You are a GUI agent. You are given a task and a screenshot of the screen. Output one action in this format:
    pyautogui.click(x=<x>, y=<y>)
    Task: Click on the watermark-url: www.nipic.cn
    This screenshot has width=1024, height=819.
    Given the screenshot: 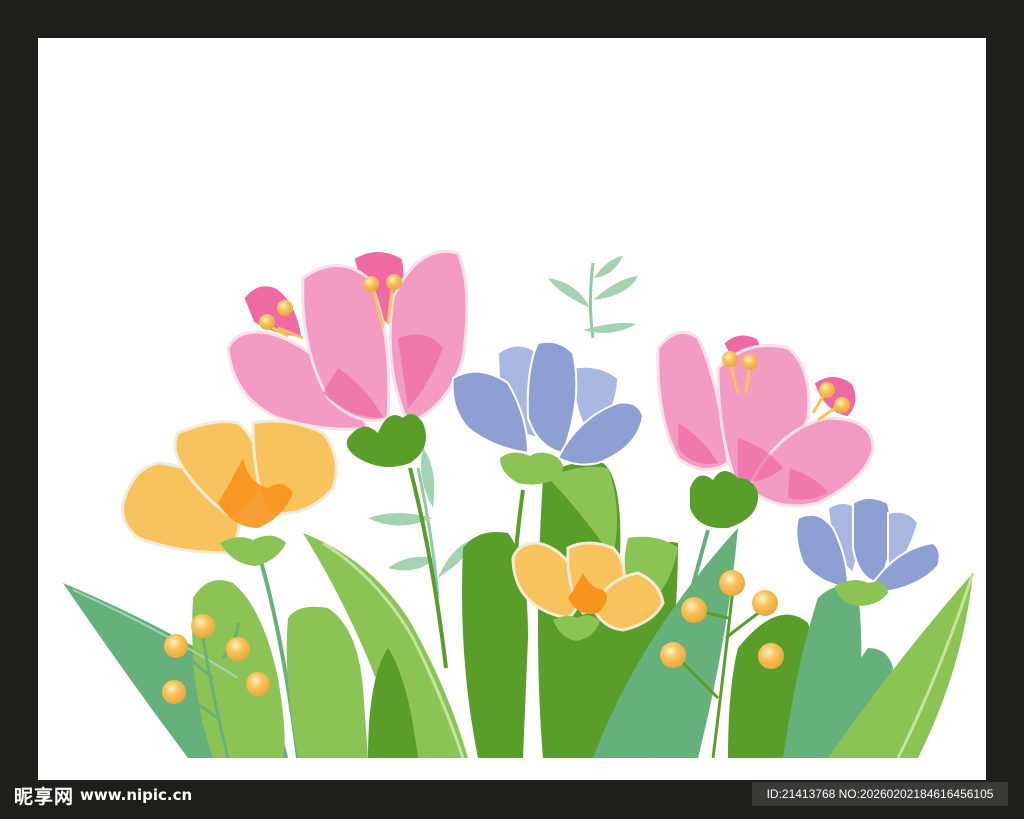 What is the action you would take?
    pyautogui.click(x=136, y=795)
    